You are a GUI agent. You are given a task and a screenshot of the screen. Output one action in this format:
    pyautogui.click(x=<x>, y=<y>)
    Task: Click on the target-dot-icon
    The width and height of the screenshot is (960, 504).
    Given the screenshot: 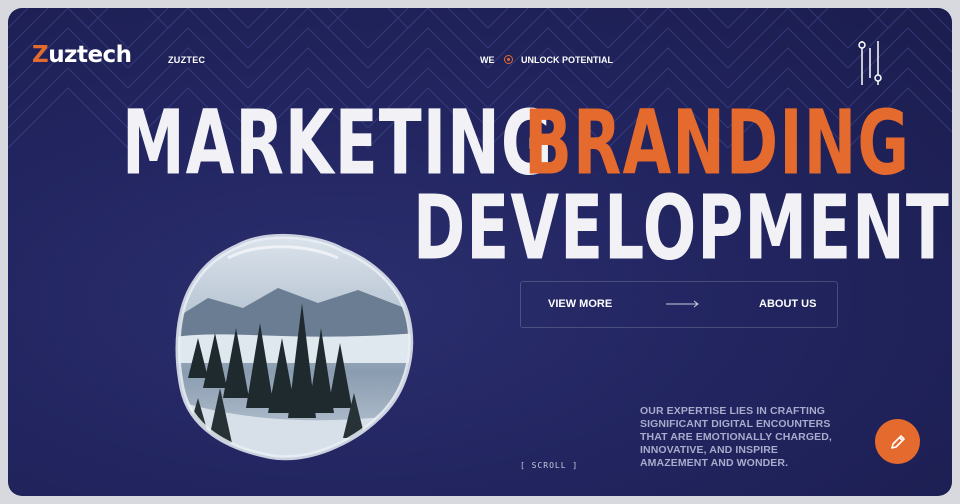 What is the action you would take?
    pyautogui.click(x=508, y=59)
    